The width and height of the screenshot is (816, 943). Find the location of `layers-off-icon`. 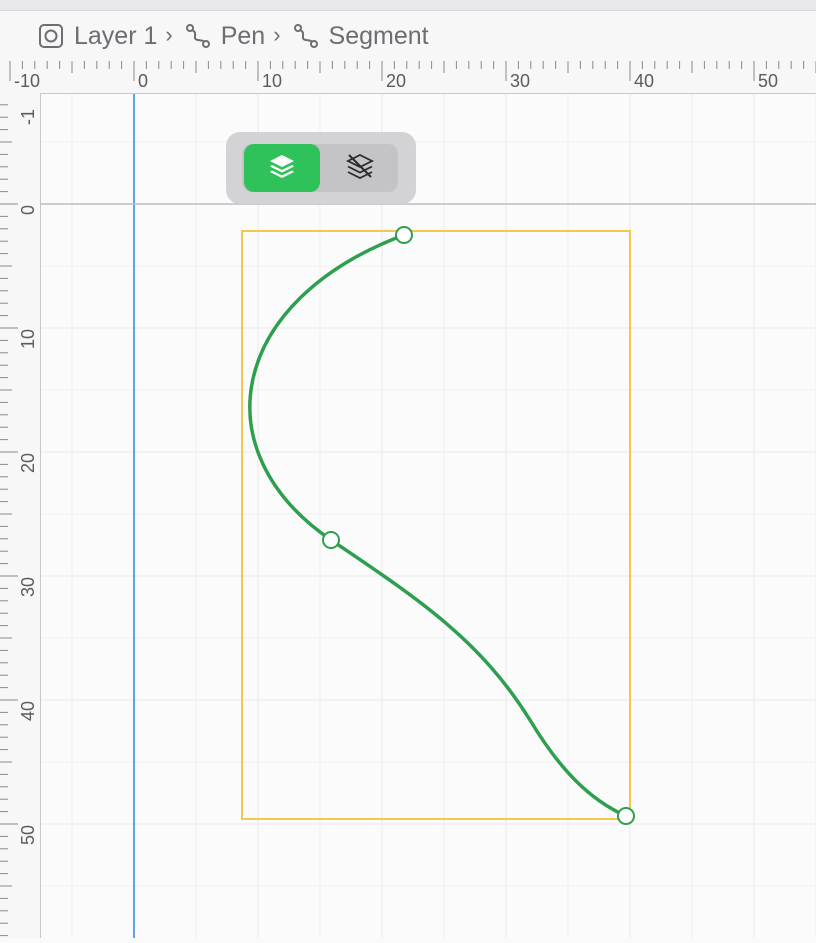

layers-off-icon is located at coordinates (360, 168).